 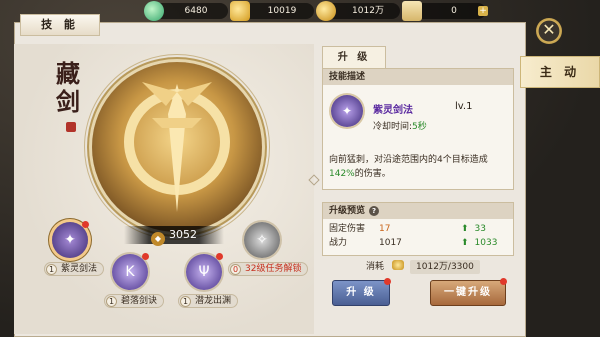 I want to click on skill-label-2: 1 碧落剑诀, so click(x=134, y=301).